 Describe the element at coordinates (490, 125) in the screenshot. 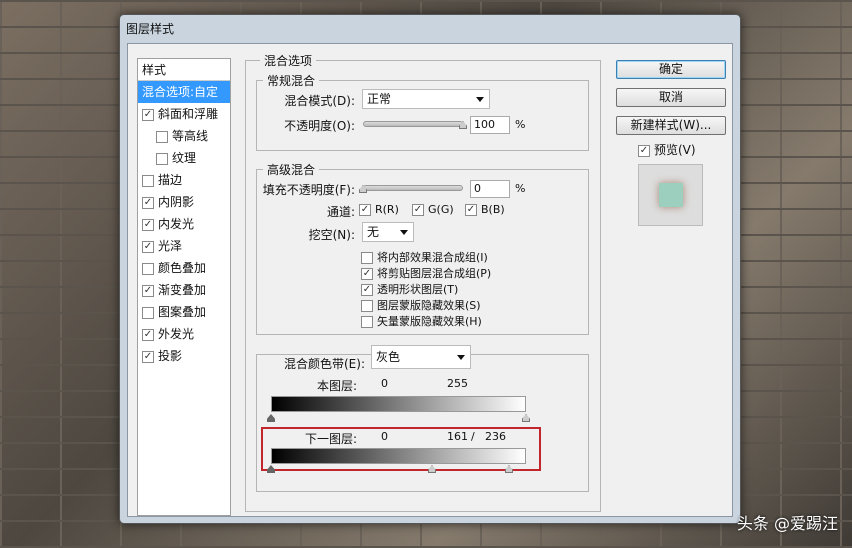

I see `opacity-input: 100` at that location.